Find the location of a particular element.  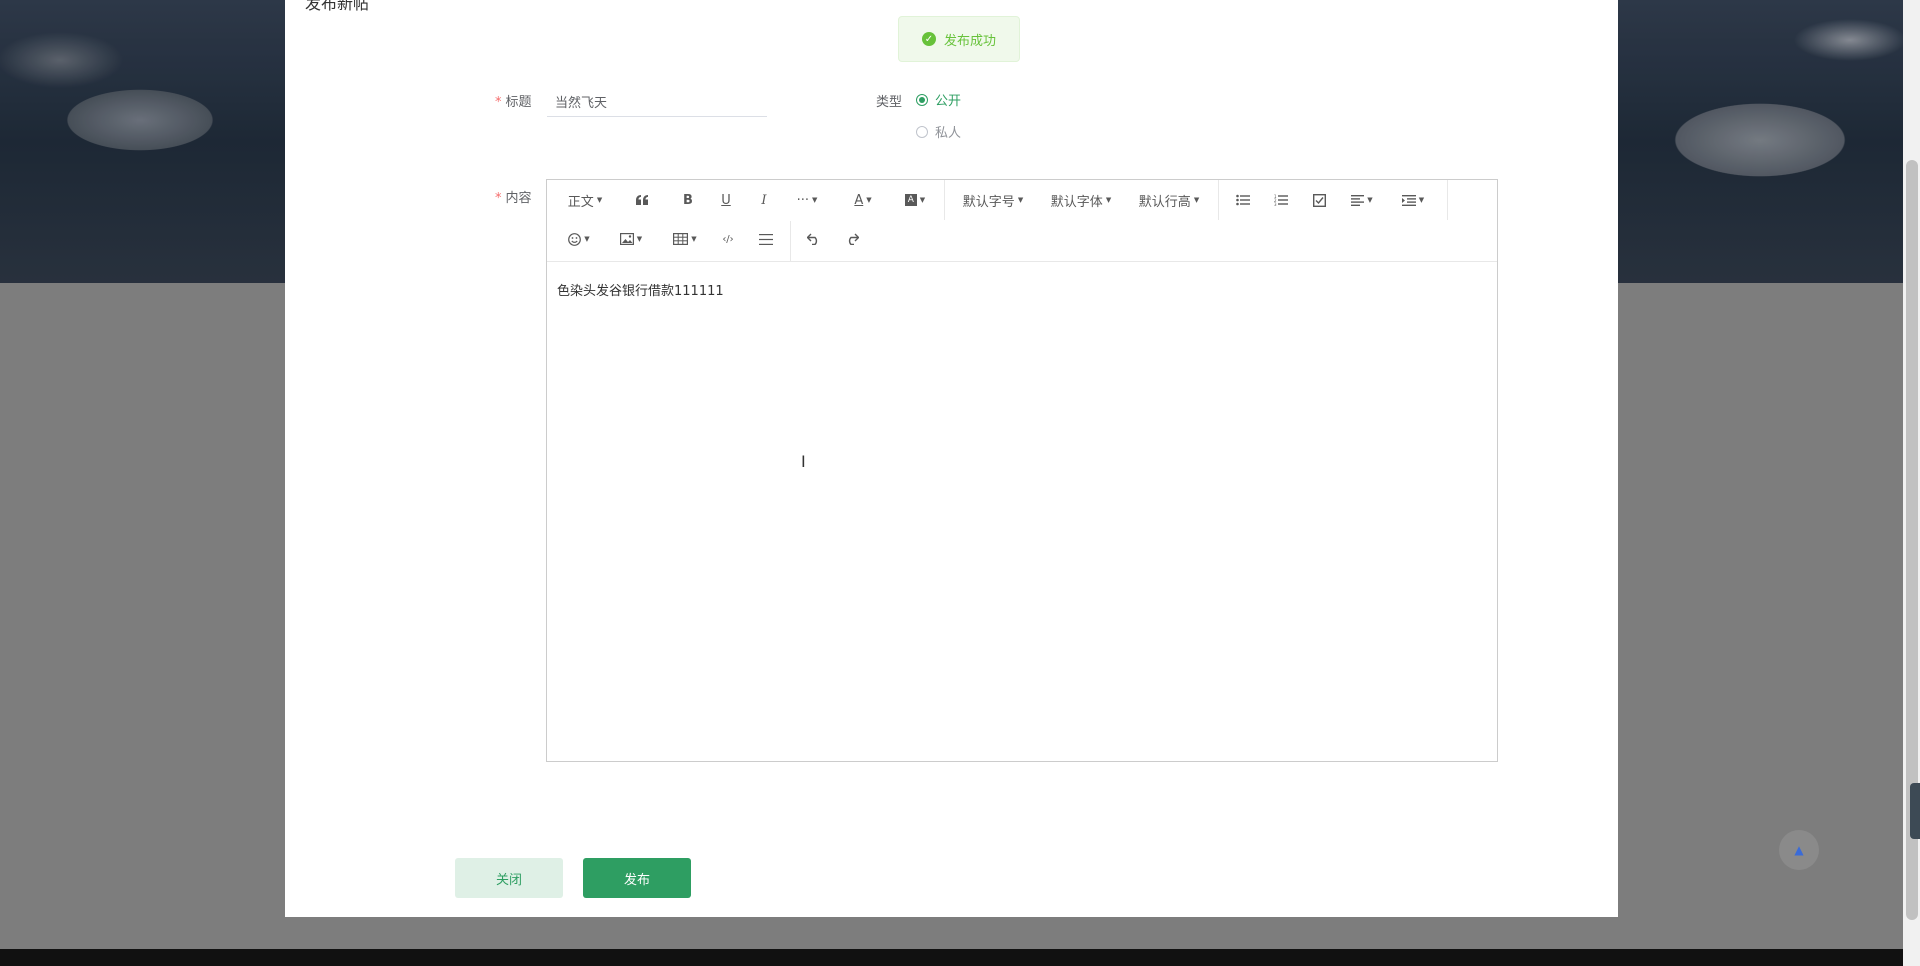

dialog-title: 发布新帖 is located at coordinates (337, 6).